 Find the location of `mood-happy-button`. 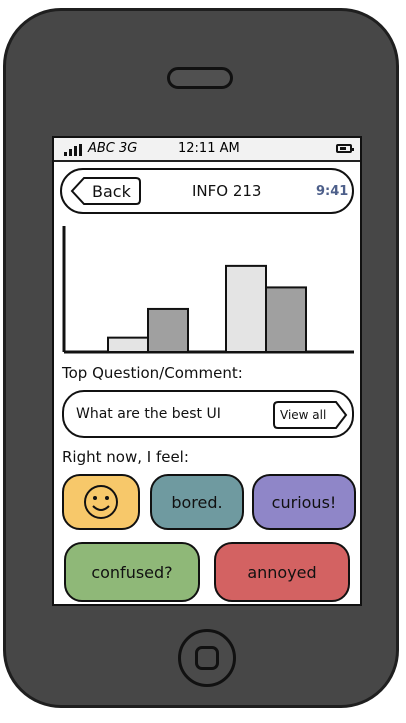

mood-happy-button is located at coordinates (101, 502).